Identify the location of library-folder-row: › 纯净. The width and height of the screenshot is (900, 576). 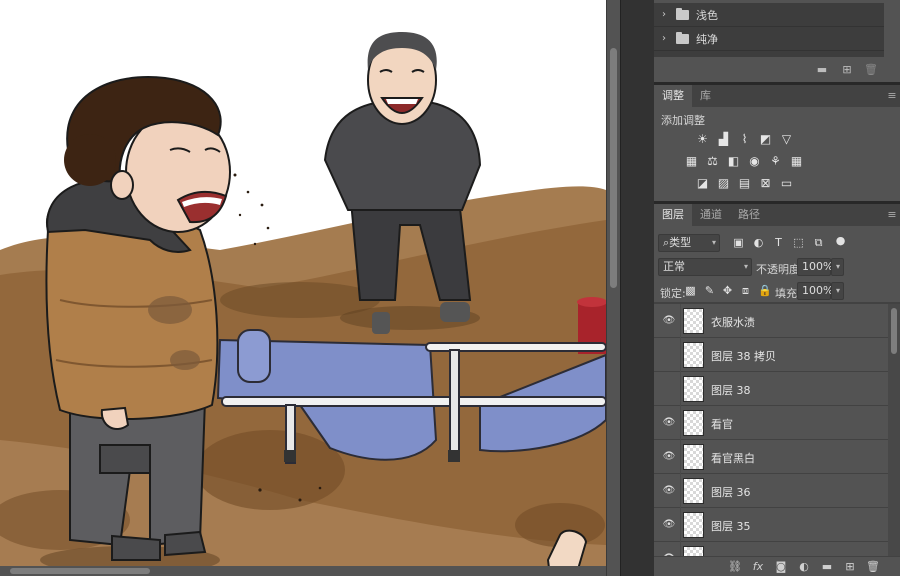
(769, 39).